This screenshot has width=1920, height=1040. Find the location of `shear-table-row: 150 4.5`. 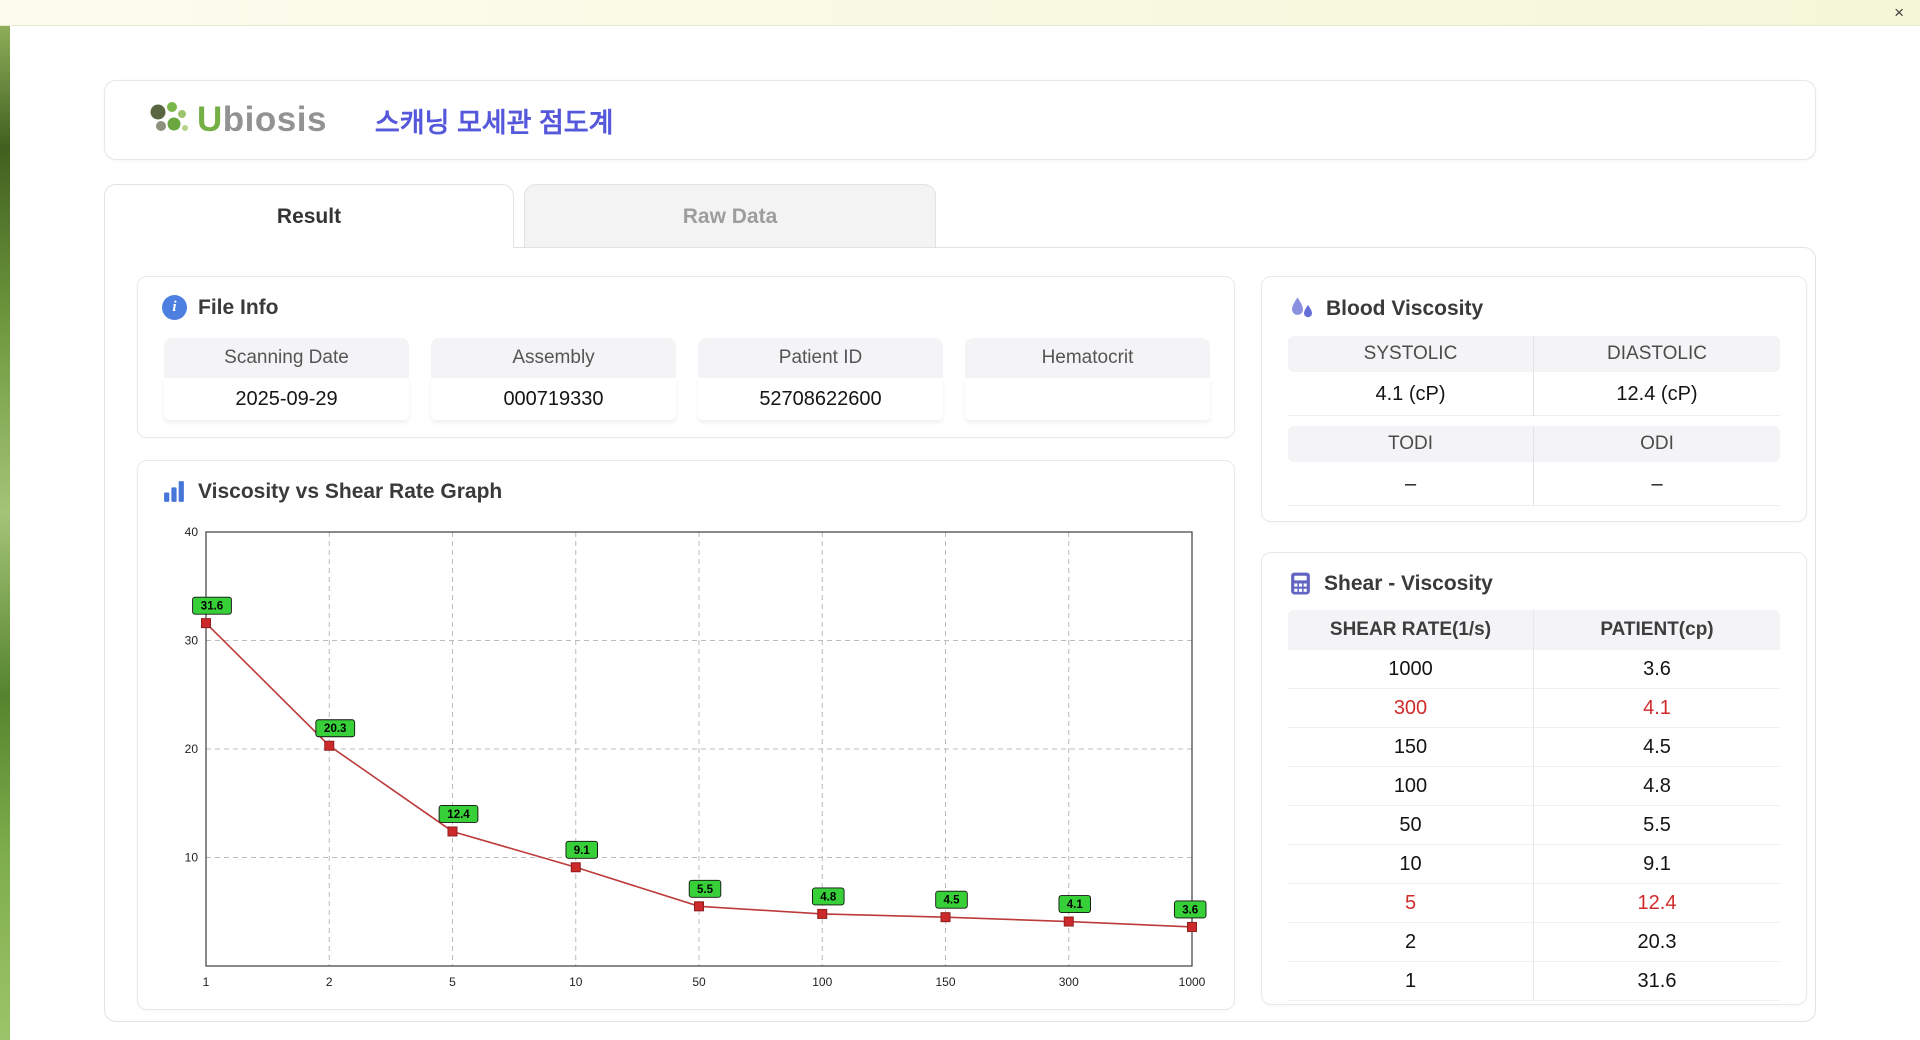

shear-table-row: 150 4.5 is located at coordinates (1534, 747).